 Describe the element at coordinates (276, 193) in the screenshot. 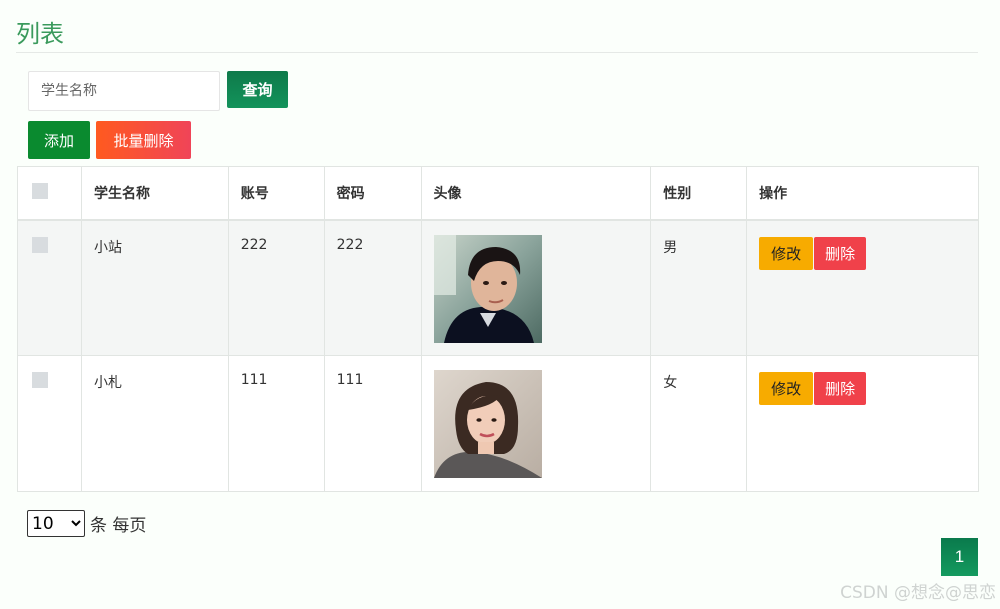

I see `column-header-account: 账号` at that location.